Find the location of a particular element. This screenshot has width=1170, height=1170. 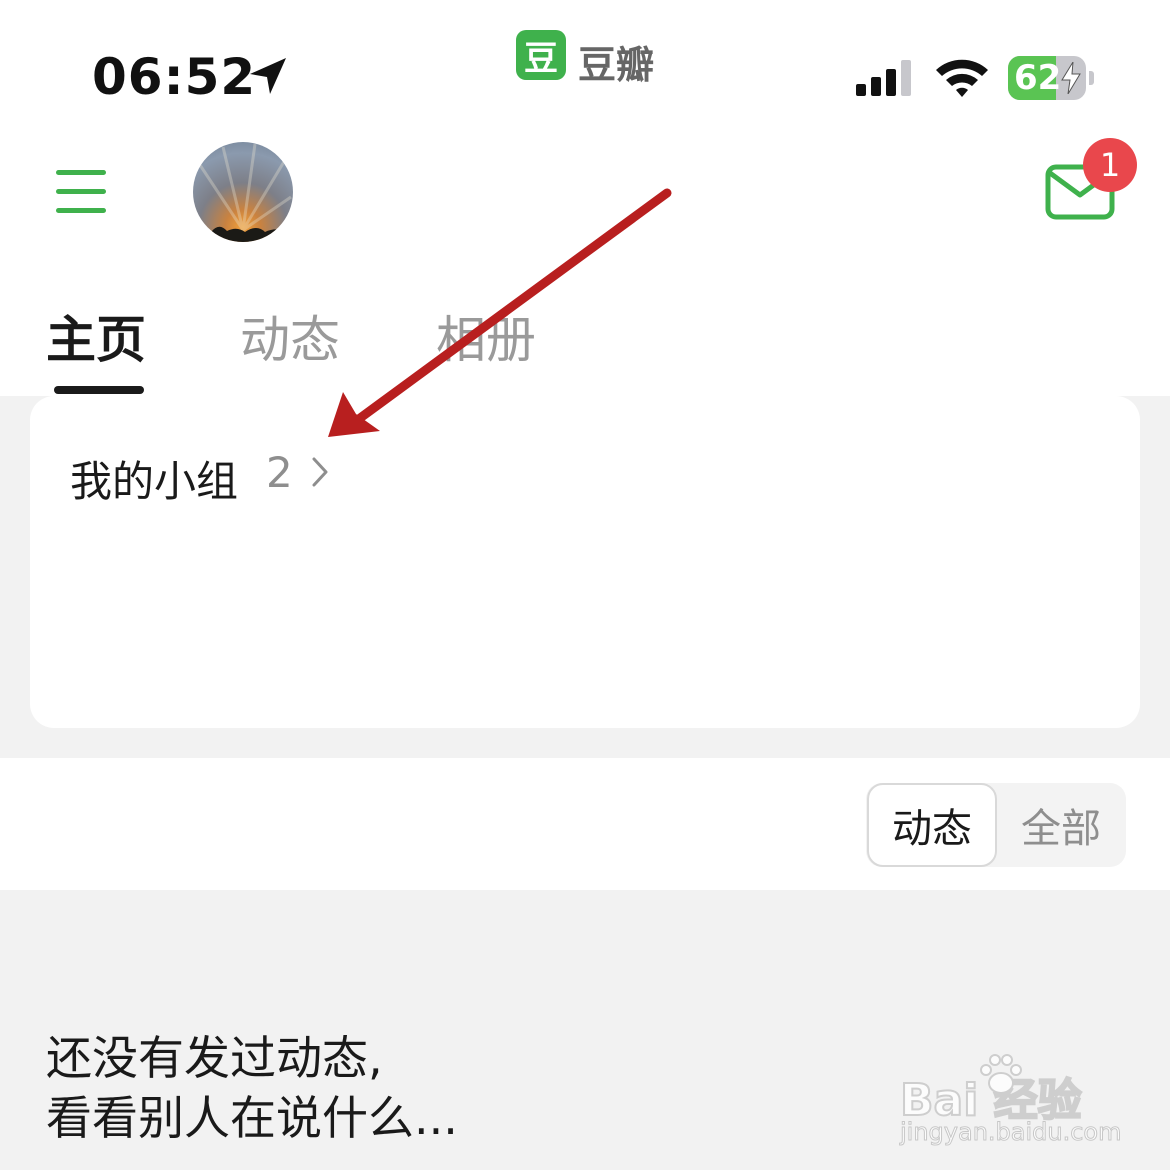

app-name: 豆瓣 is located at coordinates (616, 65).